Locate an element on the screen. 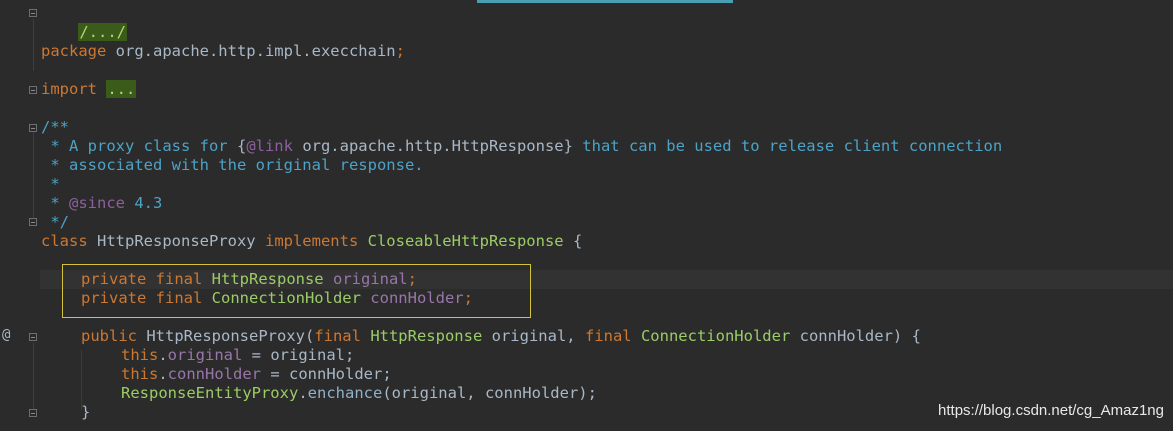 This screenshot has height=431, width=1173. type-name: HttpResponse is located at coordinates (421, 336).